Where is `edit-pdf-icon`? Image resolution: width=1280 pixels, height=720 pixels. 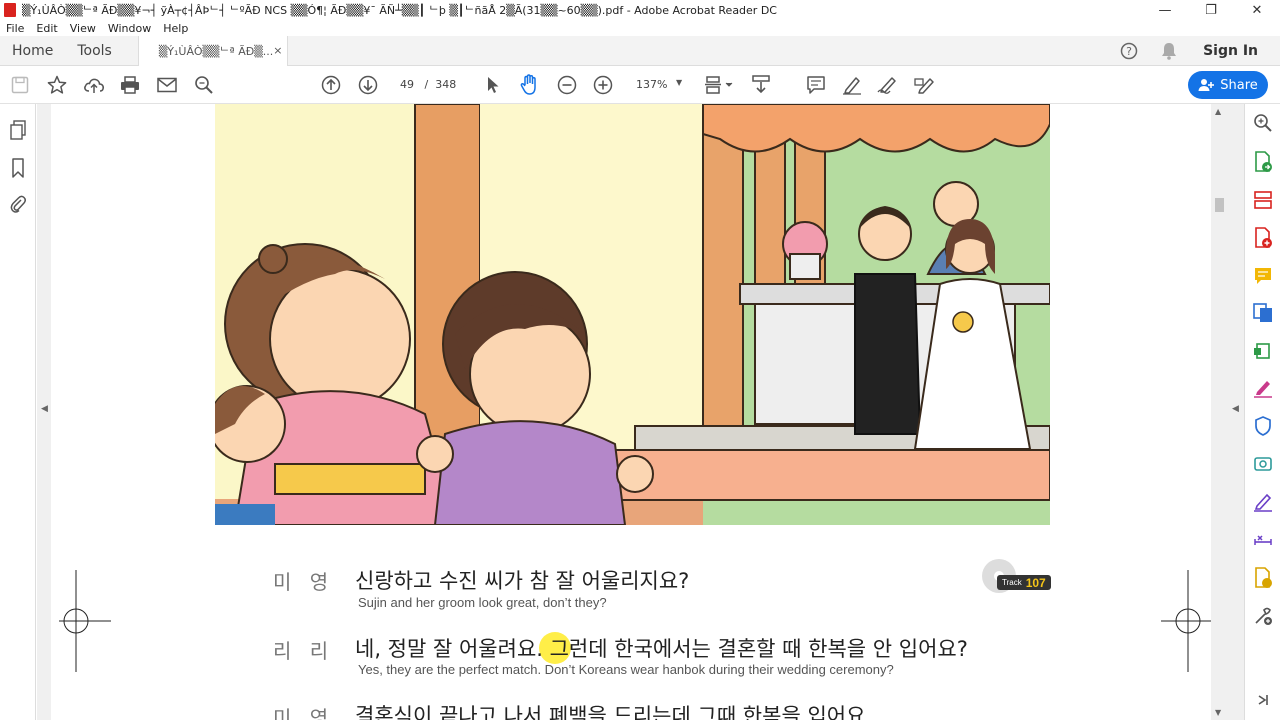
edit-pdf-icon is located at coordinates (1263, 351).